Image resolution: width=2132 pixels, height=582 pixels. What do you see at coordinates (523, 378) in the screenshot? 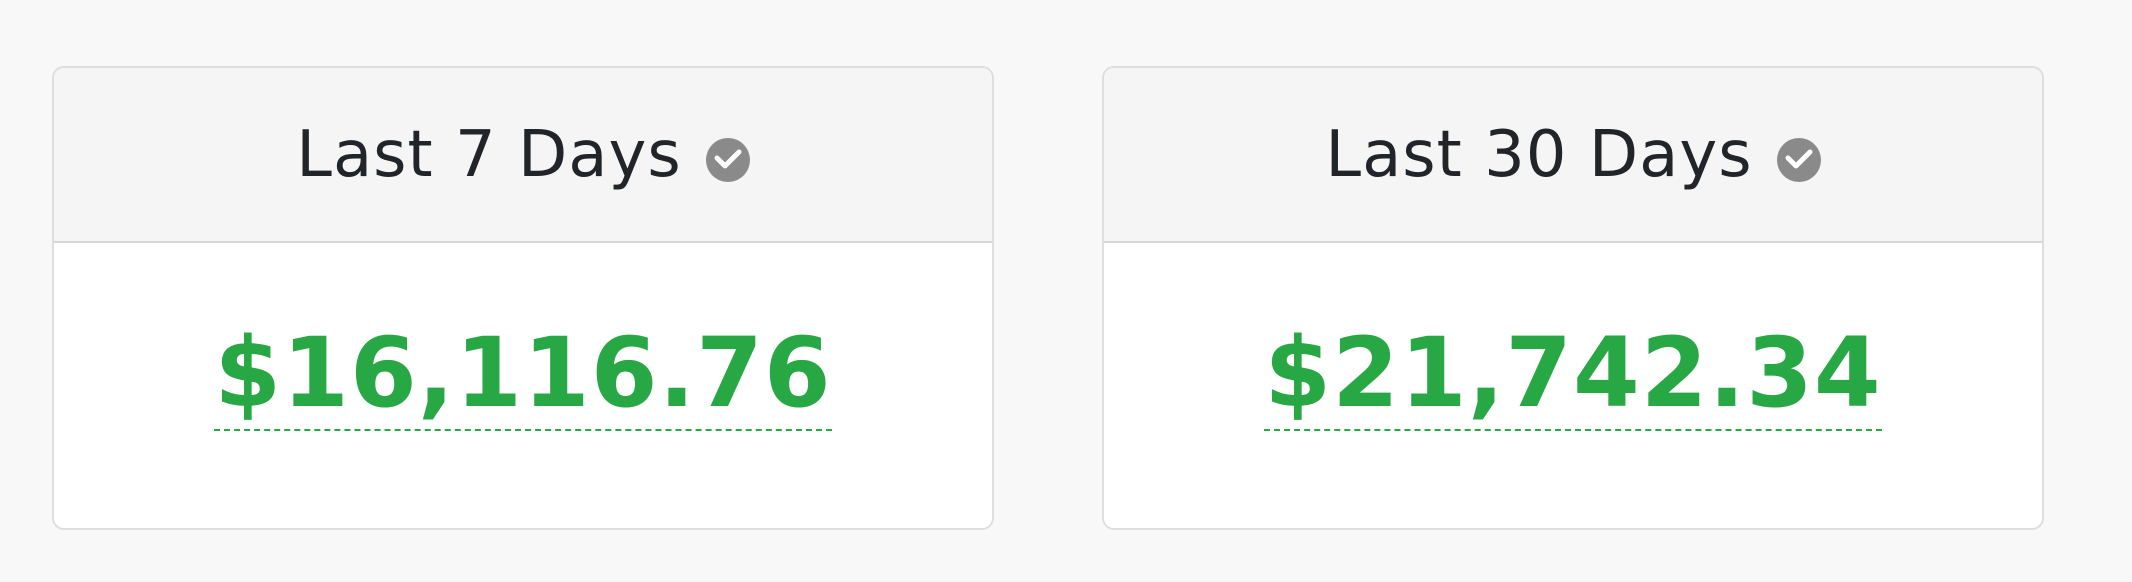
I see `revenue-amount: $16,116.76` at bounding box center [523, 378].